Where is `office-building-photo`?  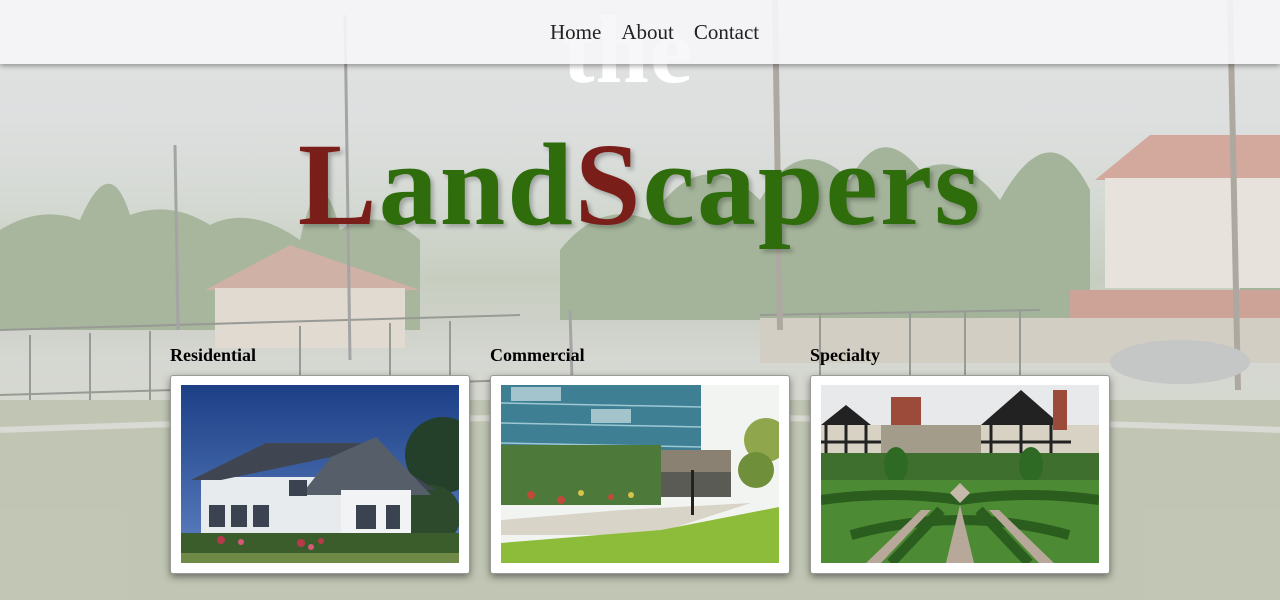
office-building-photo is located at coordinates (640, 474).